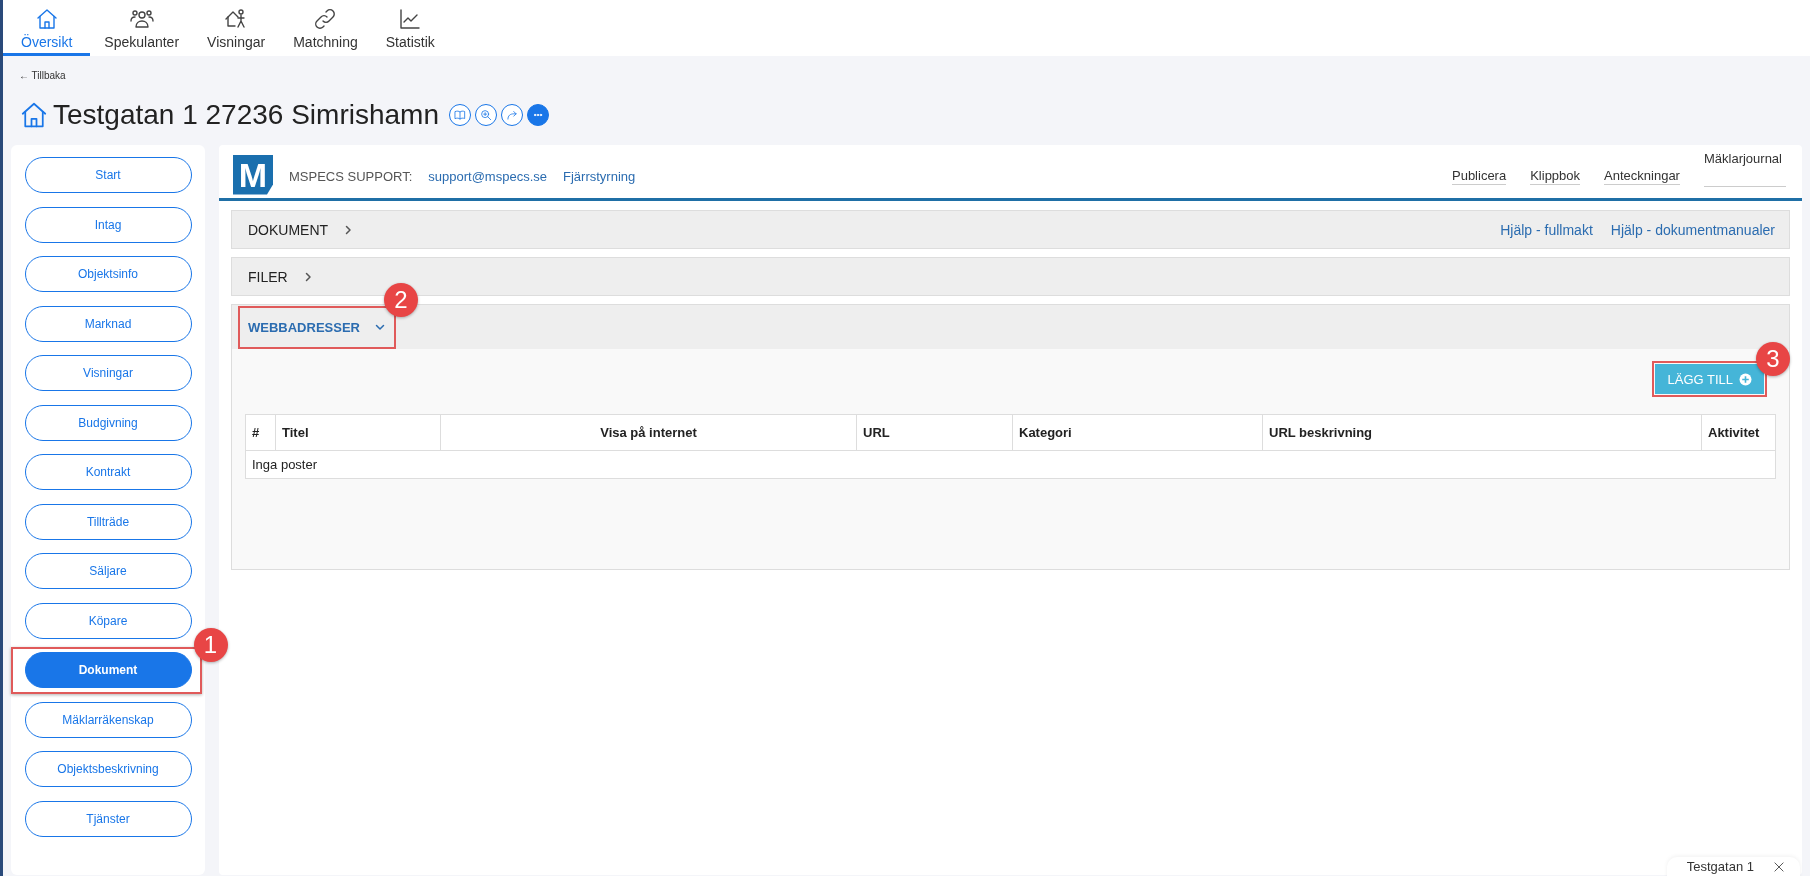  I want to click on column-header: #, so click(260, 432).